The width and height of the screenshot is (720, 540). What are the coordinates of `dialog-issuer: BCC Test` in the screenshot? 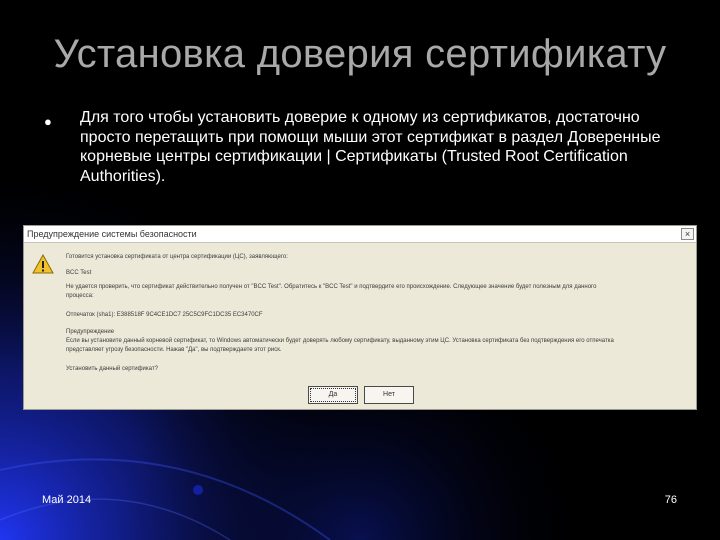 It's located at (79, 273).